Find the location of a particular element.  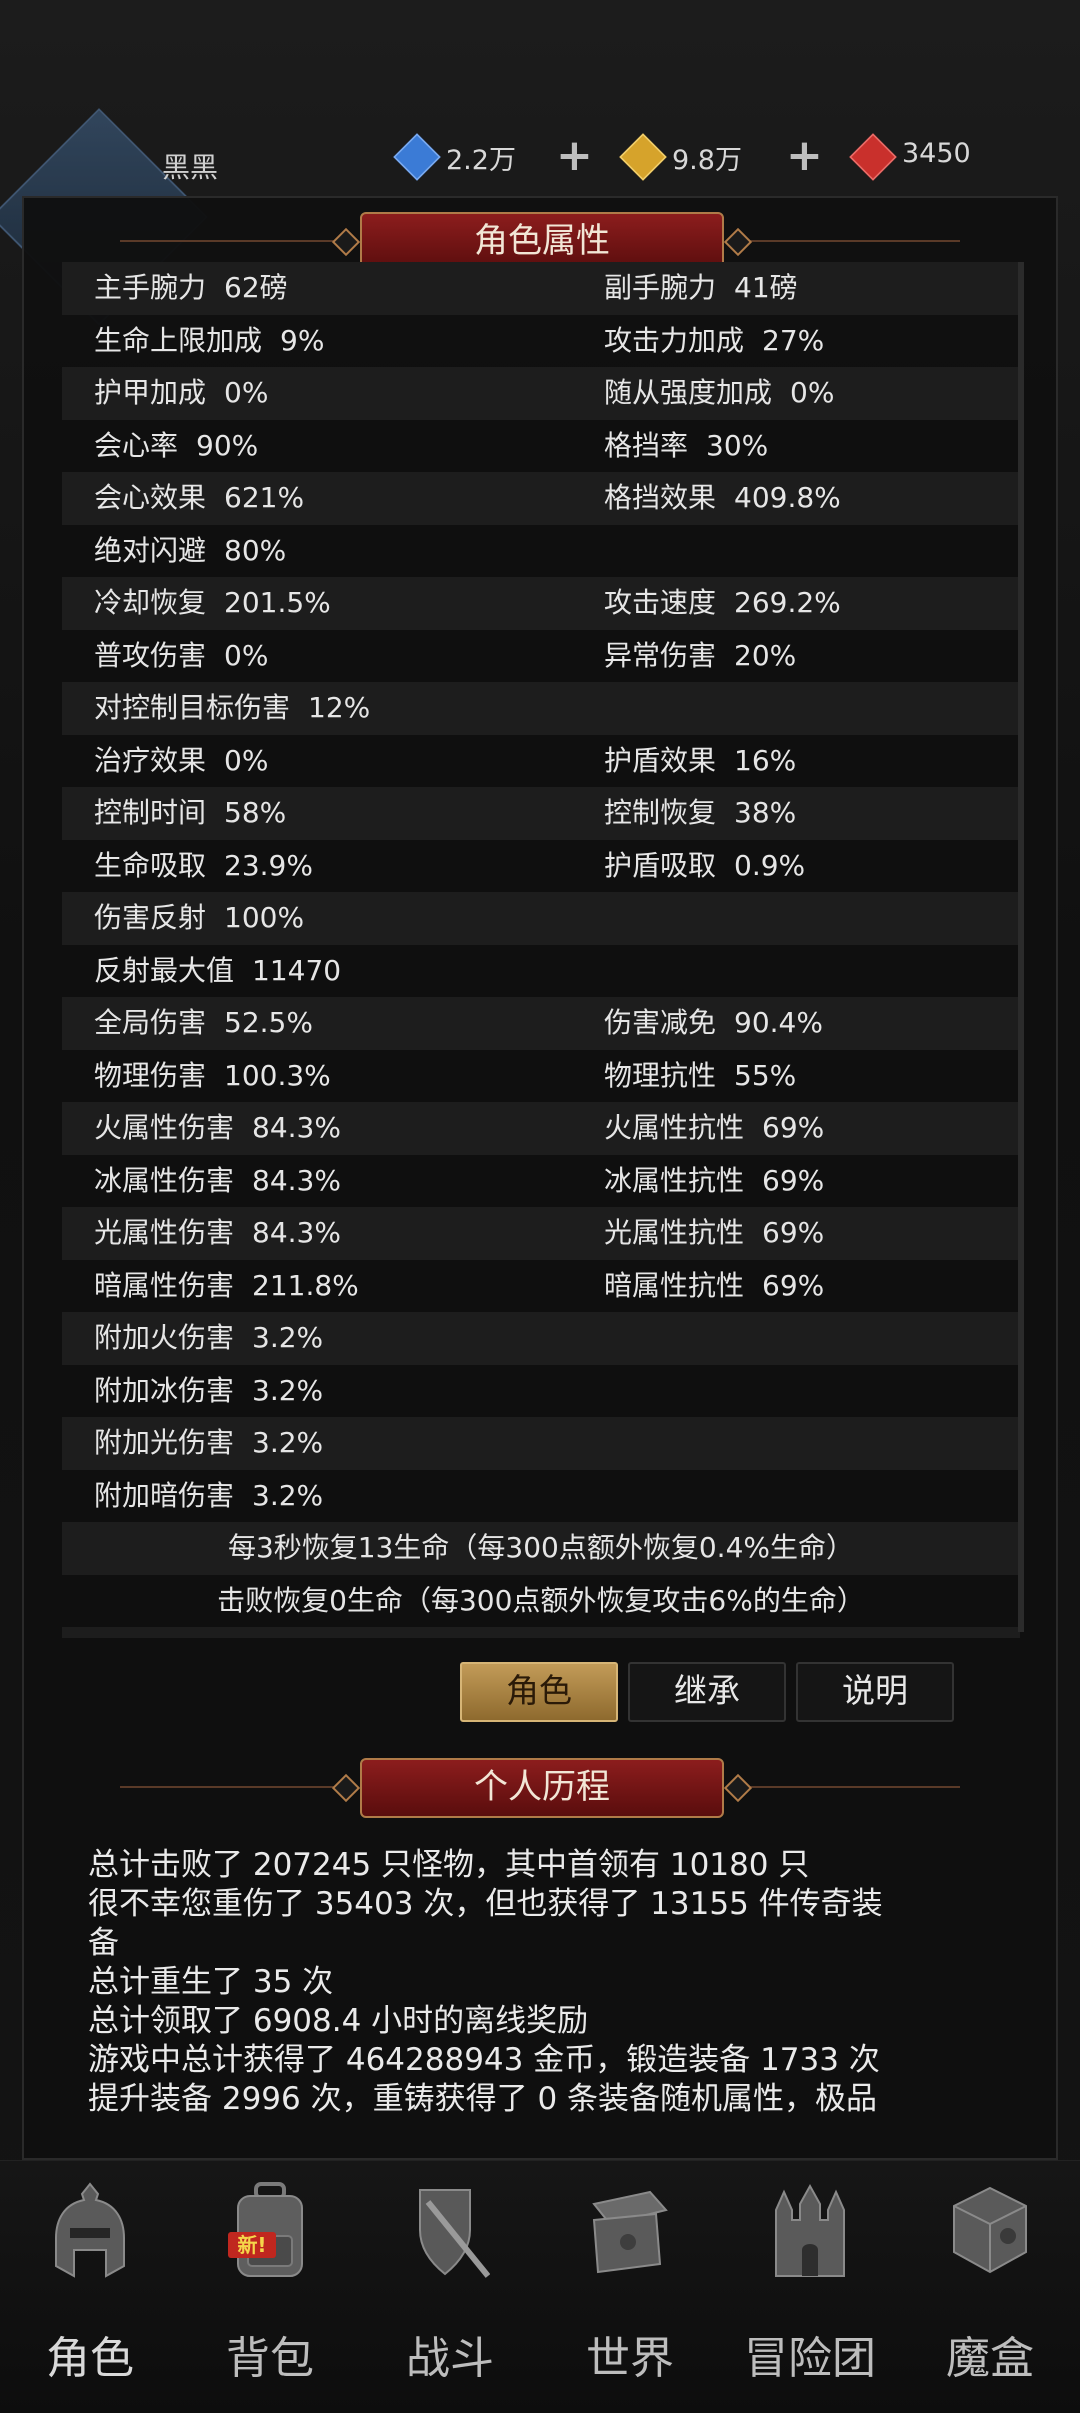

attribute-row: 反射最大值 11470 is located at coordinates (541, 971).